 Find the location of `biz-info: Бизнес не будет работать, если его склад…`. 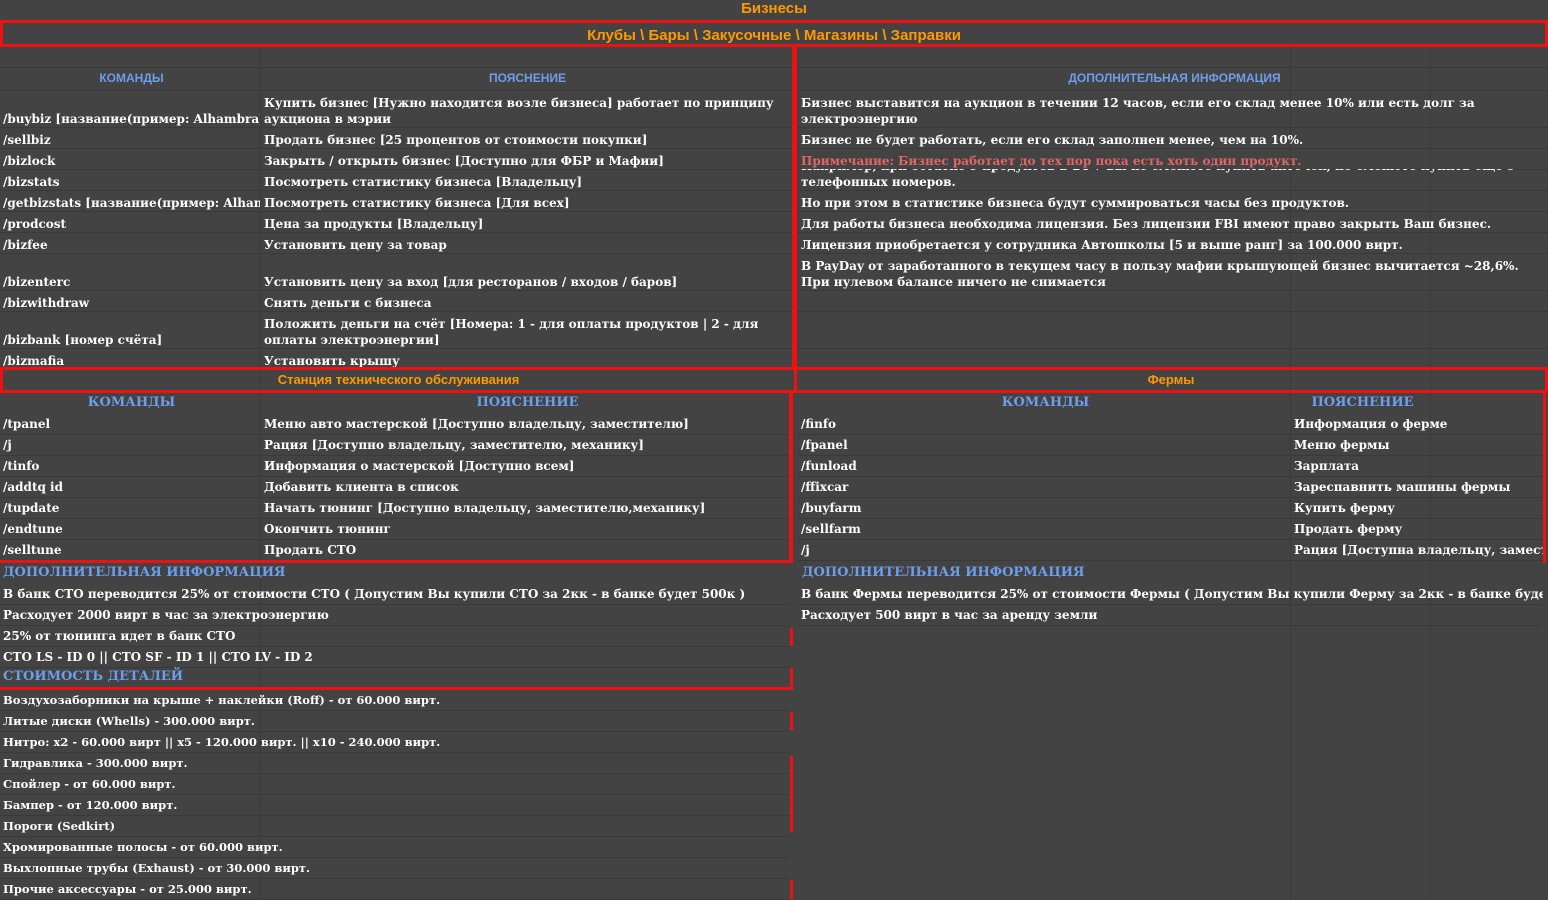

biz-info: Бизнес не будет работать, если его склад… is located at coordinates (1052, 140).